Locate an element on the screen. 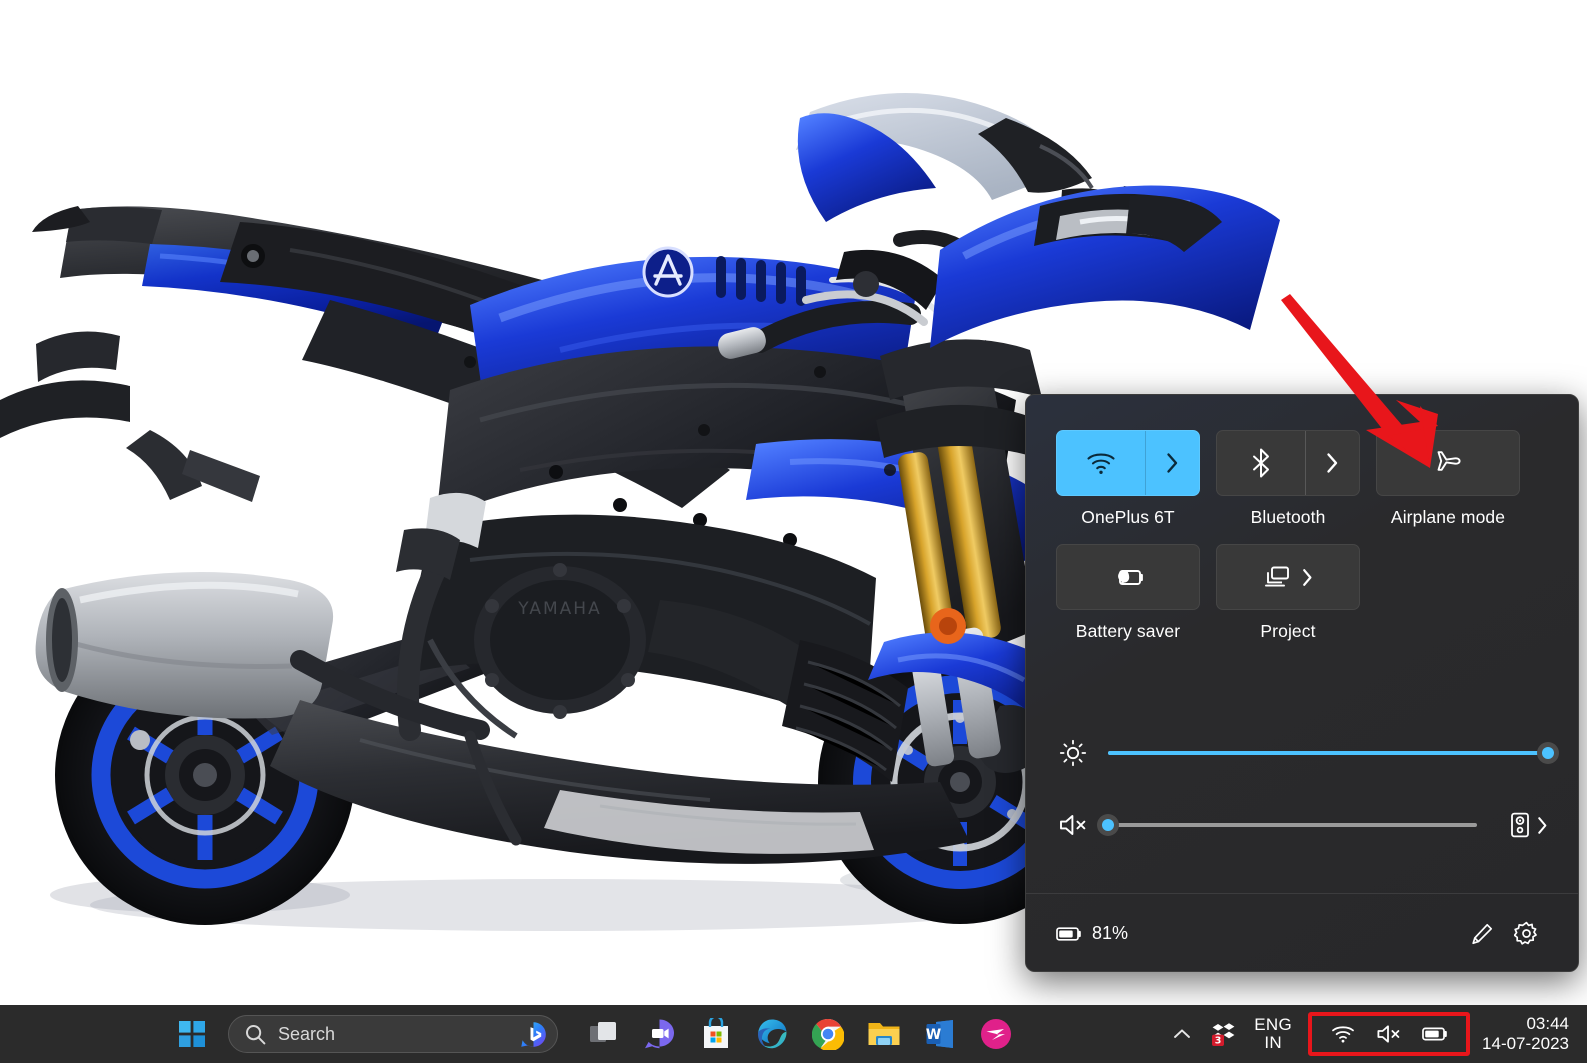 The image size is (1587, 1063). search-icon is located at coordinates (256, 1034).